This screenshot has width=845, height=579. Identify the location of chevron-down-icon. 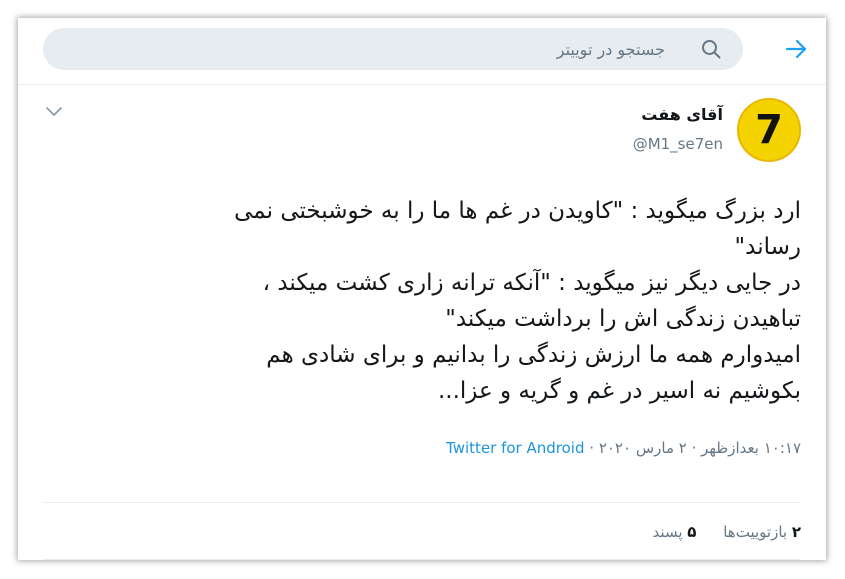
(54, 112).